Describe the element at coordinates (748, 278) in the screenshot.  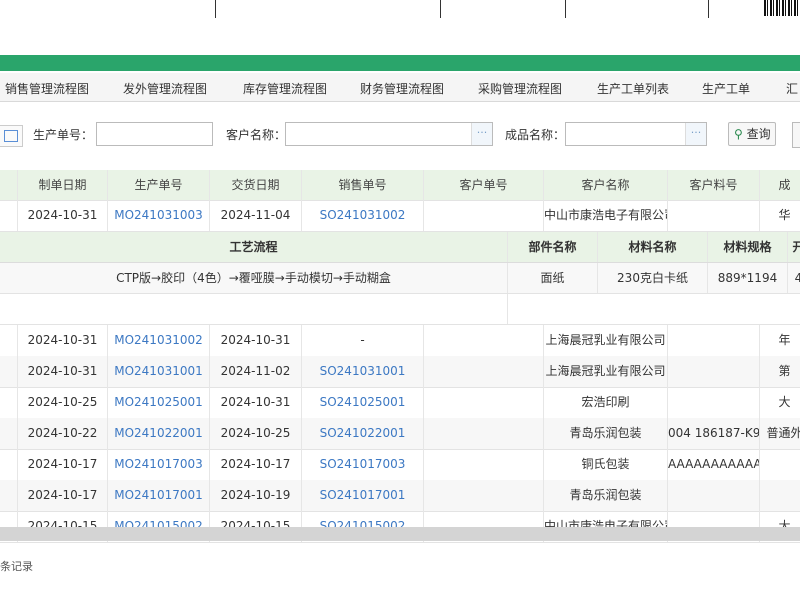
I see `material-spec: 889*1194` at that location.